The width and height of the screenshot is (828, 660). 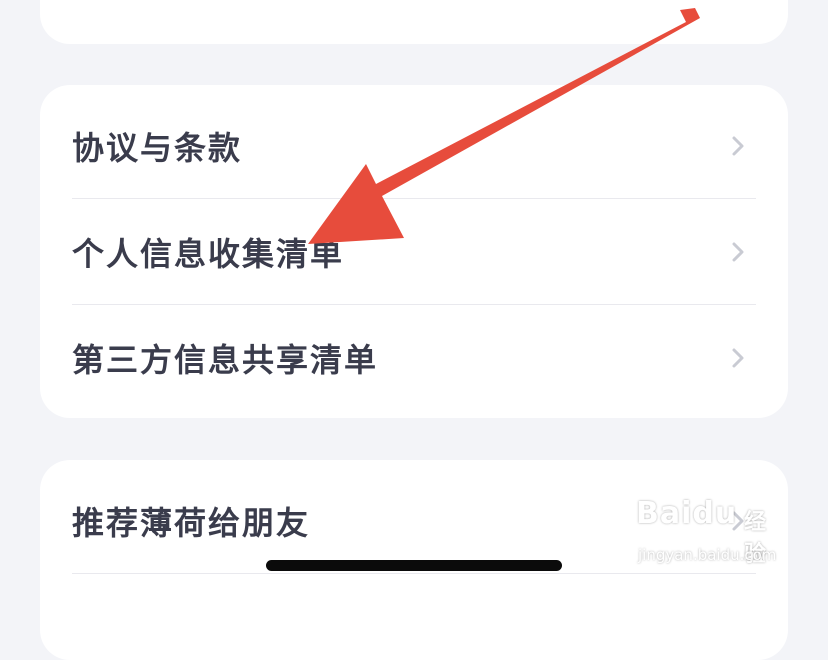 What do you see at coordinates (414, 358) in the screenshot?
I see `settings-item-third-party-sharing-list: 第三方信息共享清单` at bounding box center [414, 358].